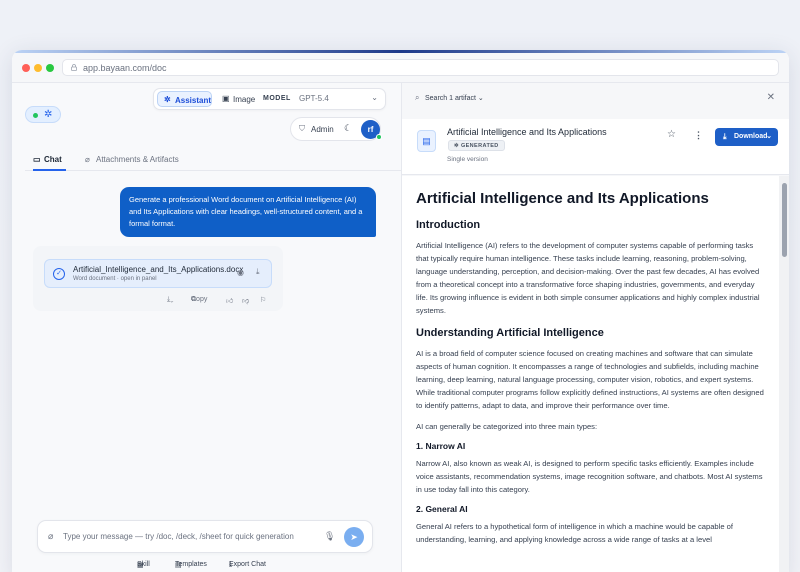 The image size is (800, 572). I want to click on scrollbar-thumb, so click(784, 220).